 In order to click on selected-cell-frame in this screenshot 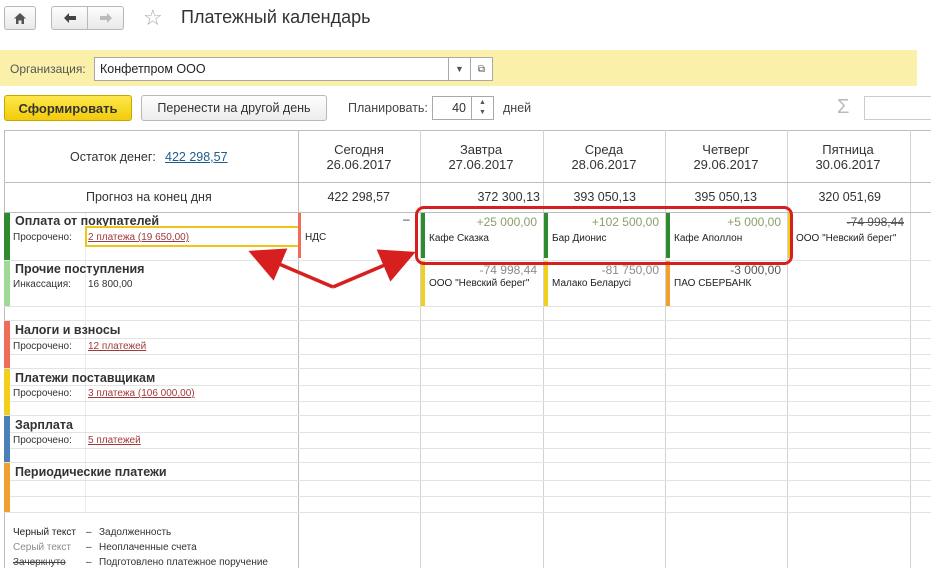, I will do `click(192, 236)`.